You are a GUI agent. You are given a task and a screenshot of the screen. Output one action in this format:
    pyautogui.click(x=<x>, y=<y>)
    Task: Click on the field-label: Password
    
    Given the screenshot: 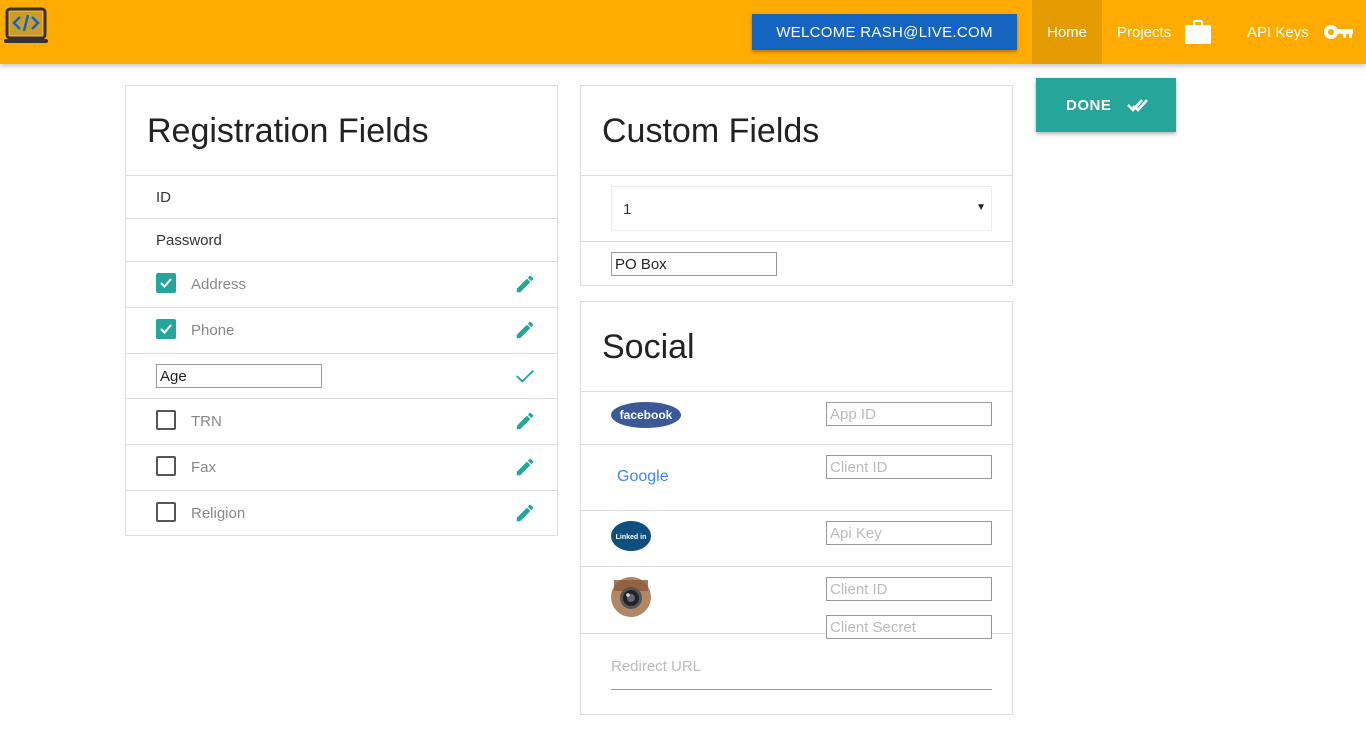 What is the action you would take?
    pyautogui.click(x=189, y=240)
    